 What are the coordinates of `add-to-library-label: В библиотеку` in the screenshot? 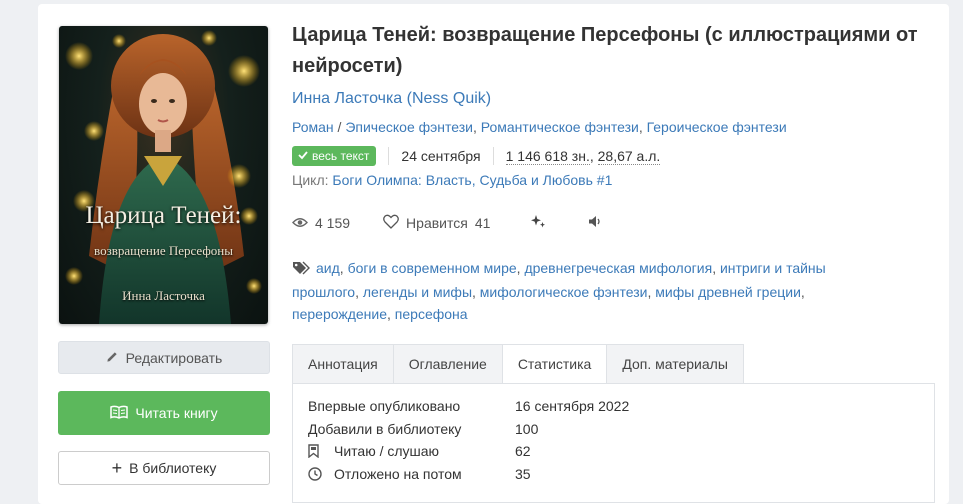 It's located at (173, 468).